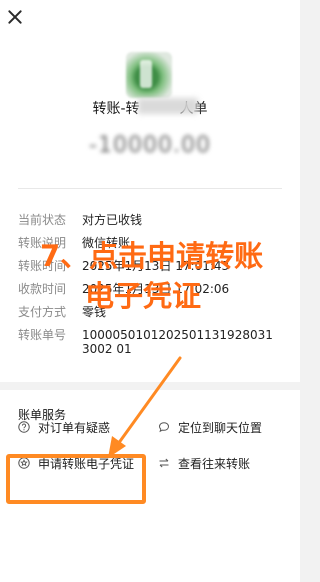  I want to click on service-label: 对订单有疑惑, so click(74, 427).